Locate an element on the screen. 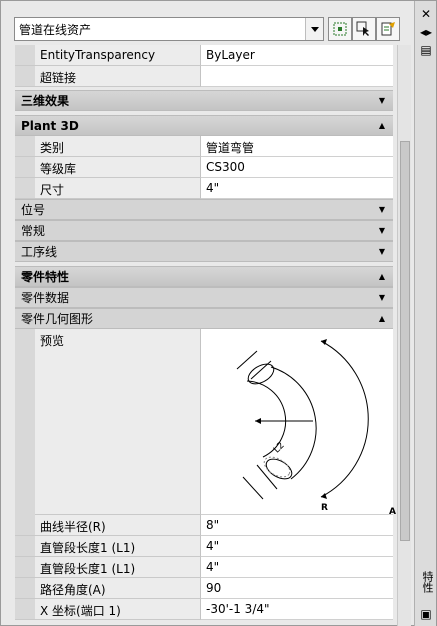 Image resolution: width=437 pixels, height=626 pixels. property-name: X 坐标(端口 1) is located at coordinates (118, 609).